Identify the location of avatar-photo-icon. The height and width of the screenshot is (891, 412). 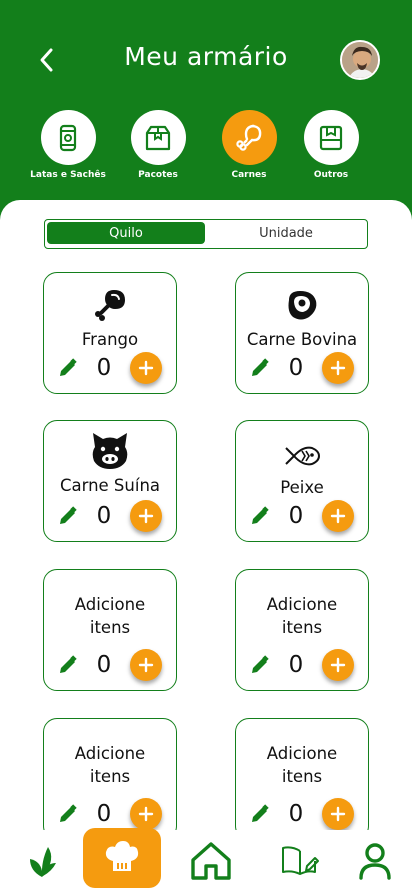
(360, 60).